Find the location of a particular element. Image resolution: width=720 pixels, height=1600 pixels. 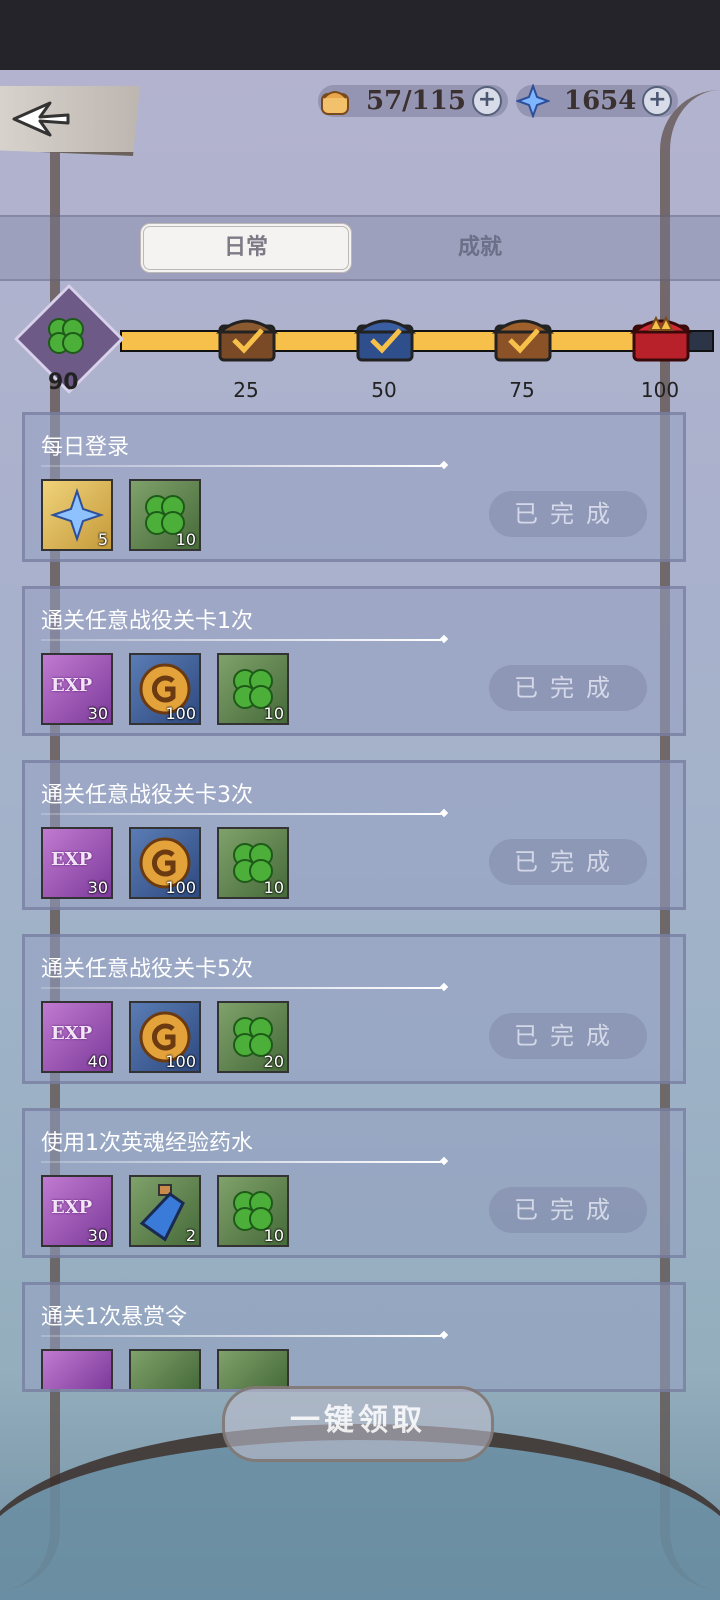

activity-progress: 90 25 50 75 100 is located at coordinates (360, 342).